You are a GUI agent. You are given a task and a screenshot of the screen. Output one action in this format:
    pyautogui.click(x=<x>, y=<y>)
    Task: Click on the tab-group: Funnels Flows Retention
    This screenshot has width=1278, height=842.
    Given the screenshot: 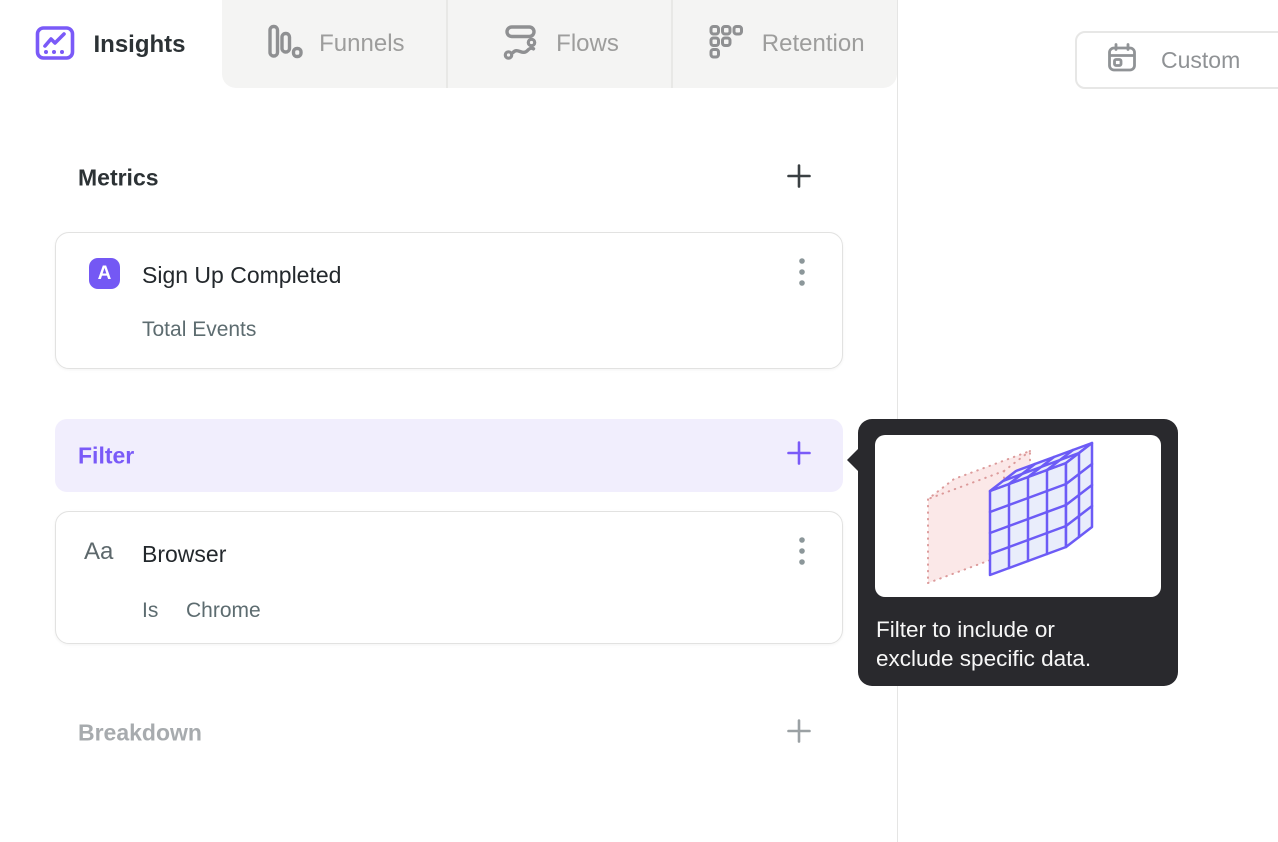 What is the action you would take?
    pyautogui.click(x=559, y=44)
    